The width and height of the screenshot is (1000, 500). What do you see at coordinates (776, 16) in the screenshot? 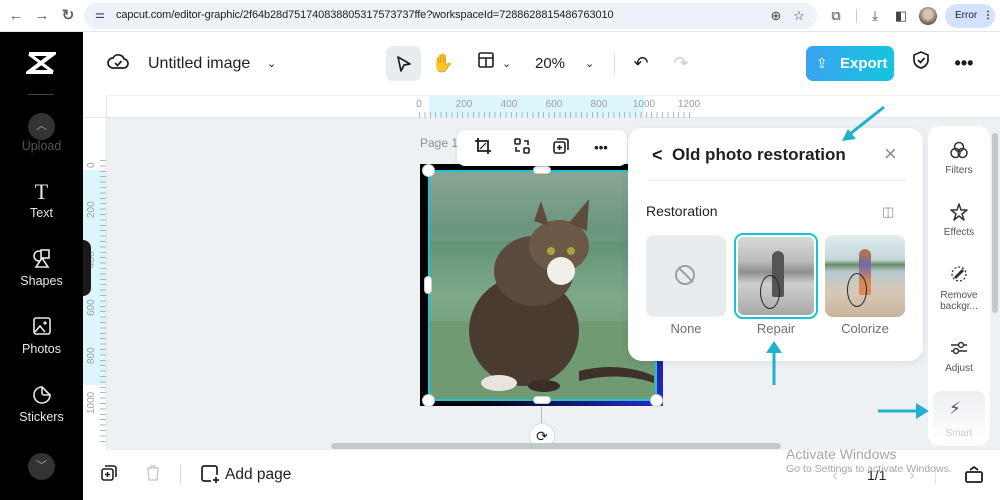
I see `zoom-icon: ⊕` at bounding box center [776, 16].